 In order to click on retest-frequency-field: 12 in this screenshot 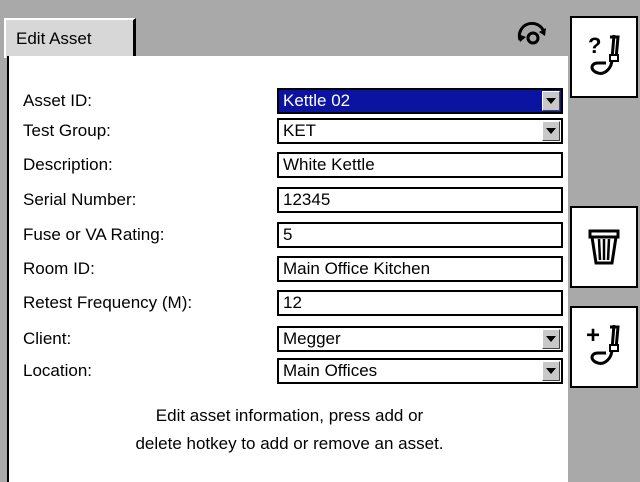, I will do `click(420, 303)`.